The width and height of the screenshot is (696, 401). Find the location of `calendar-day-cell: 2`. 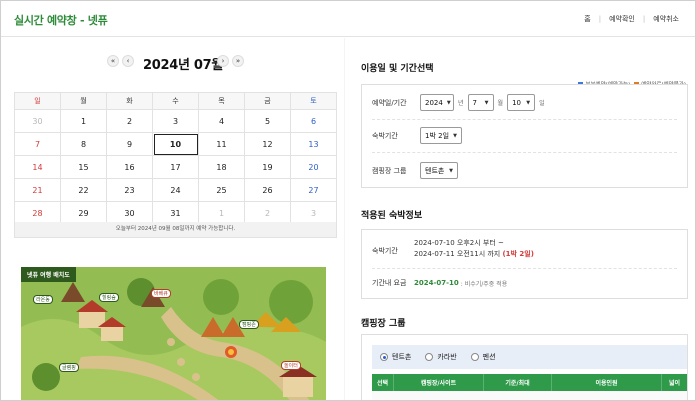

calendar-day-cell: 2 is located at coordinates (129, 121).